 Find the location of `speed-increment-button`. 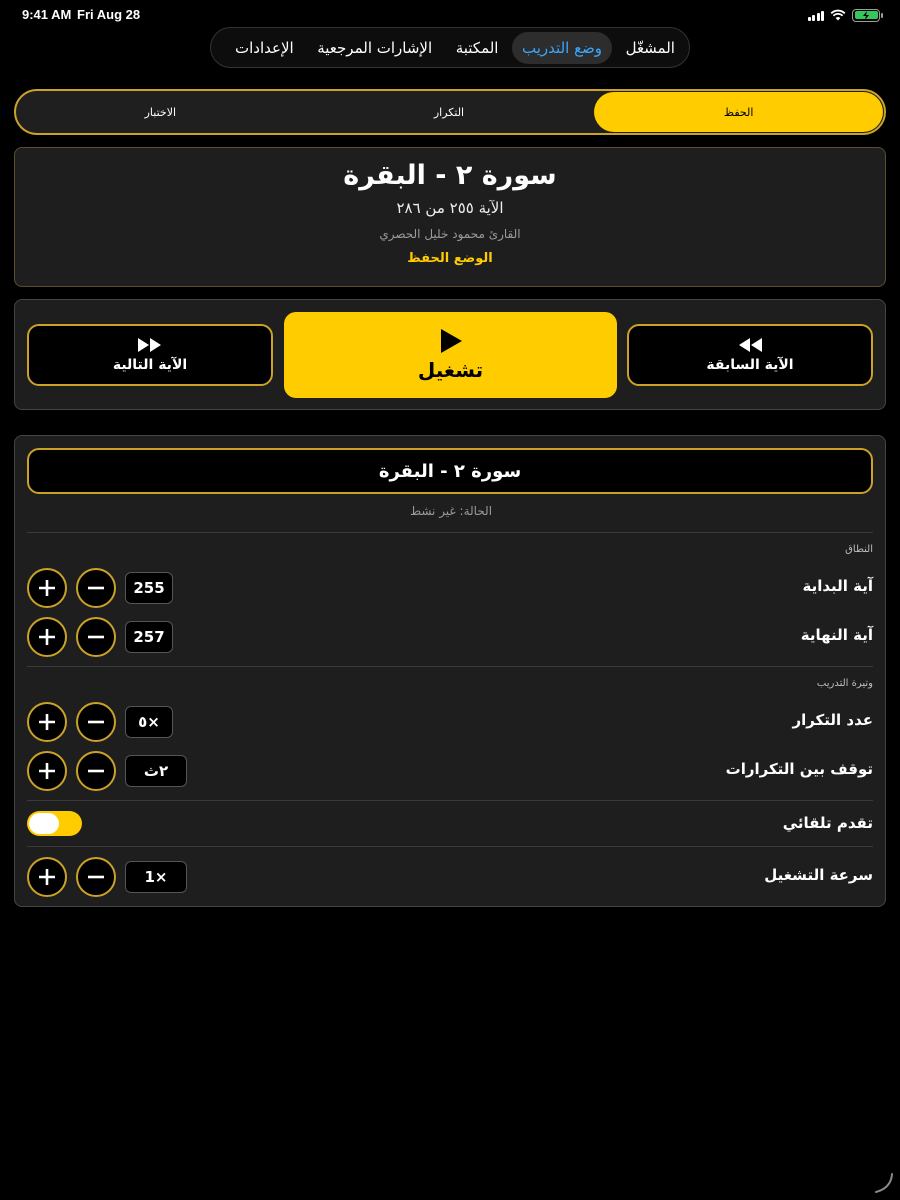

speed-increment-button is located at coordinates (47, 877).